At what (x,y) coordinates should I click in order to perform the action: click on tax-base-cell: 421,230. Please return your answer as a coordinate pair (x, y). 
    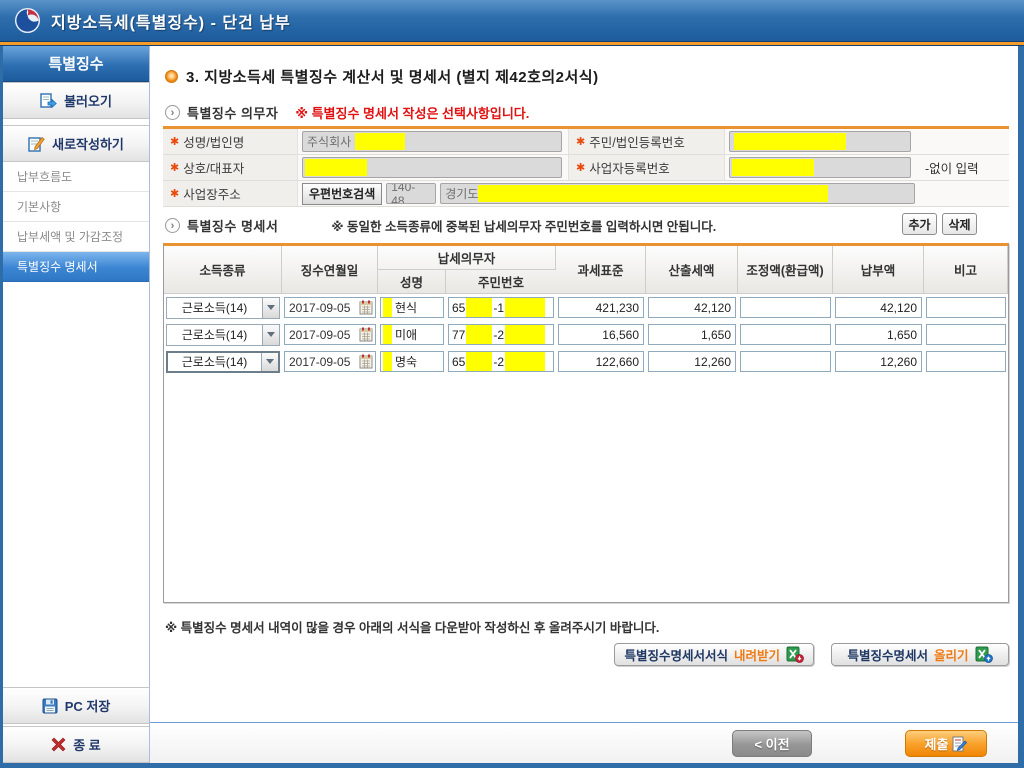
    Looking at the image, I should click on (601, 307).